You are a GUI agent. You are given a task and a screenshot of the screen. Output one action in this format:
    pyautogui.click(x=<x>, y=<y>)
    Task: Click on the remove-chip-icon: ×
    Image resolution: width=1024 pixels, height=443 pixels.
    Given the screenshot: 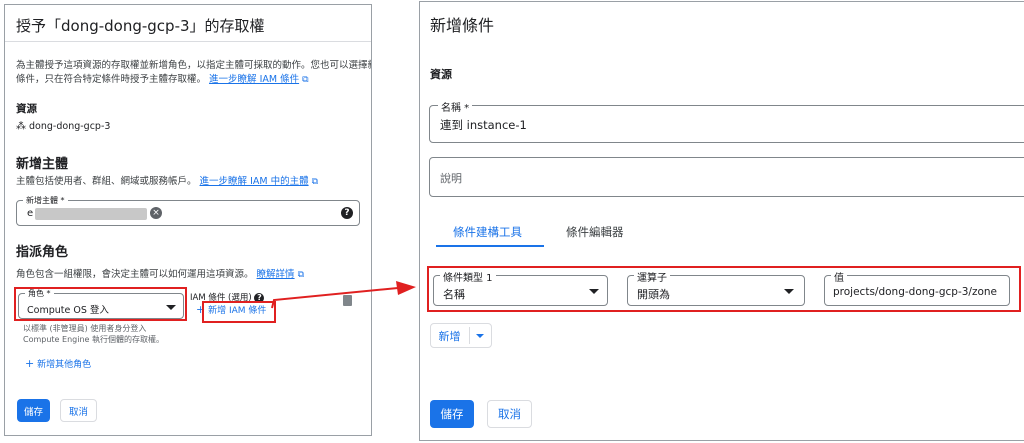 What is the action you would take?
    pyautogui.click(x=156, y=213)
    